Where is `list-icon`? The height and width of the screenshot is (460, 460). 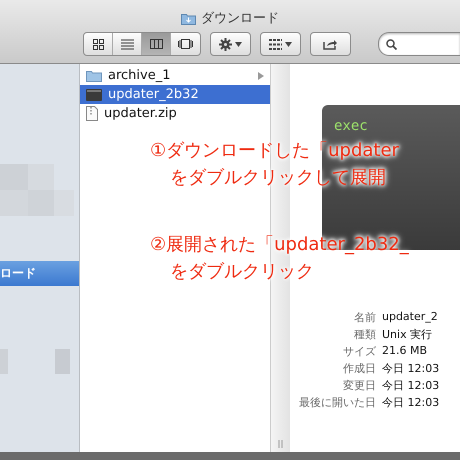 list-icon is located at coordinates (127, 44).